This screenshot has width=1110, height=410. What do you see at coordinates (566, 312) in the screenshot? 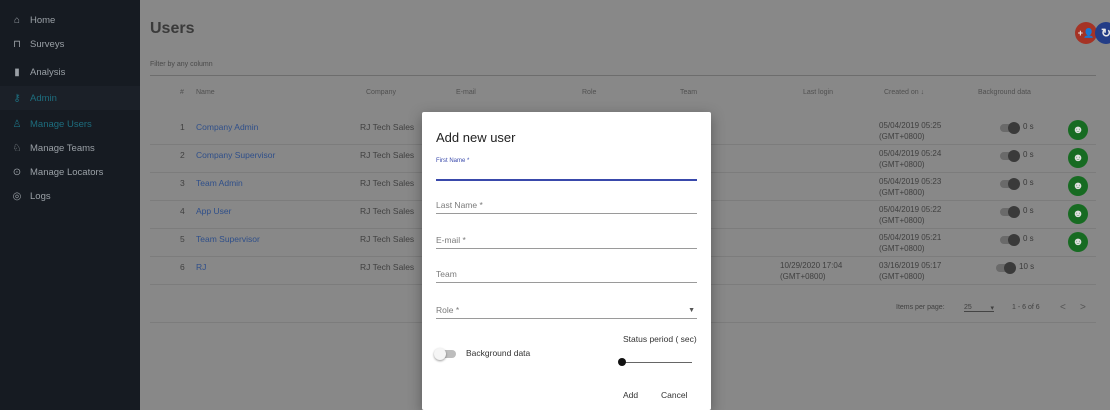
I see `role-select: Role * ▼` at bounding box center [566, 312].